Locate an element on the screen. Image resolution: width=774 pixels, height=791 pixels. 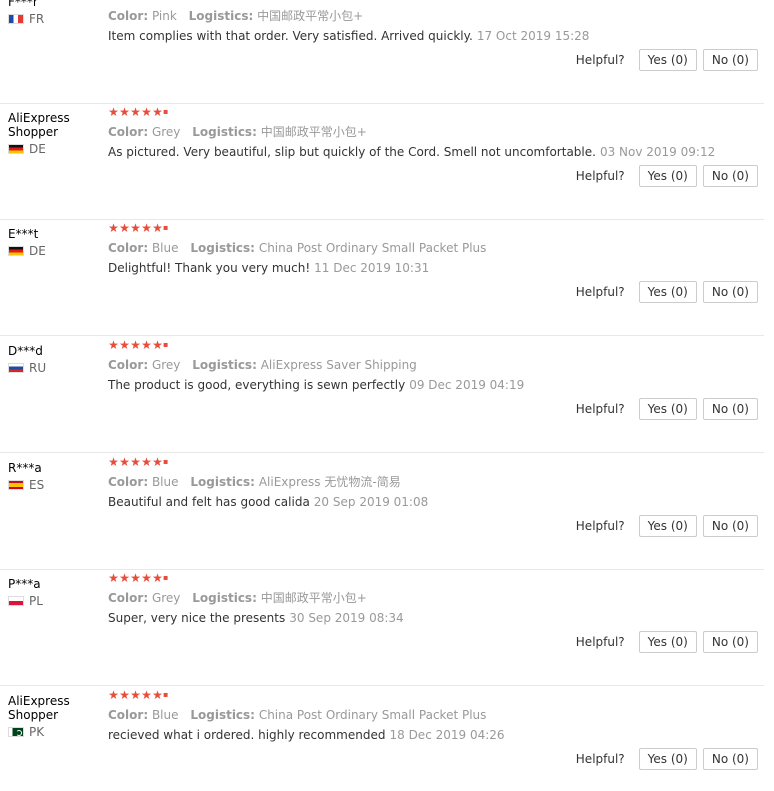
order-info: Color: Grey Logistics: 中国邮政平常小包+ is located at coordinates (433, 598).